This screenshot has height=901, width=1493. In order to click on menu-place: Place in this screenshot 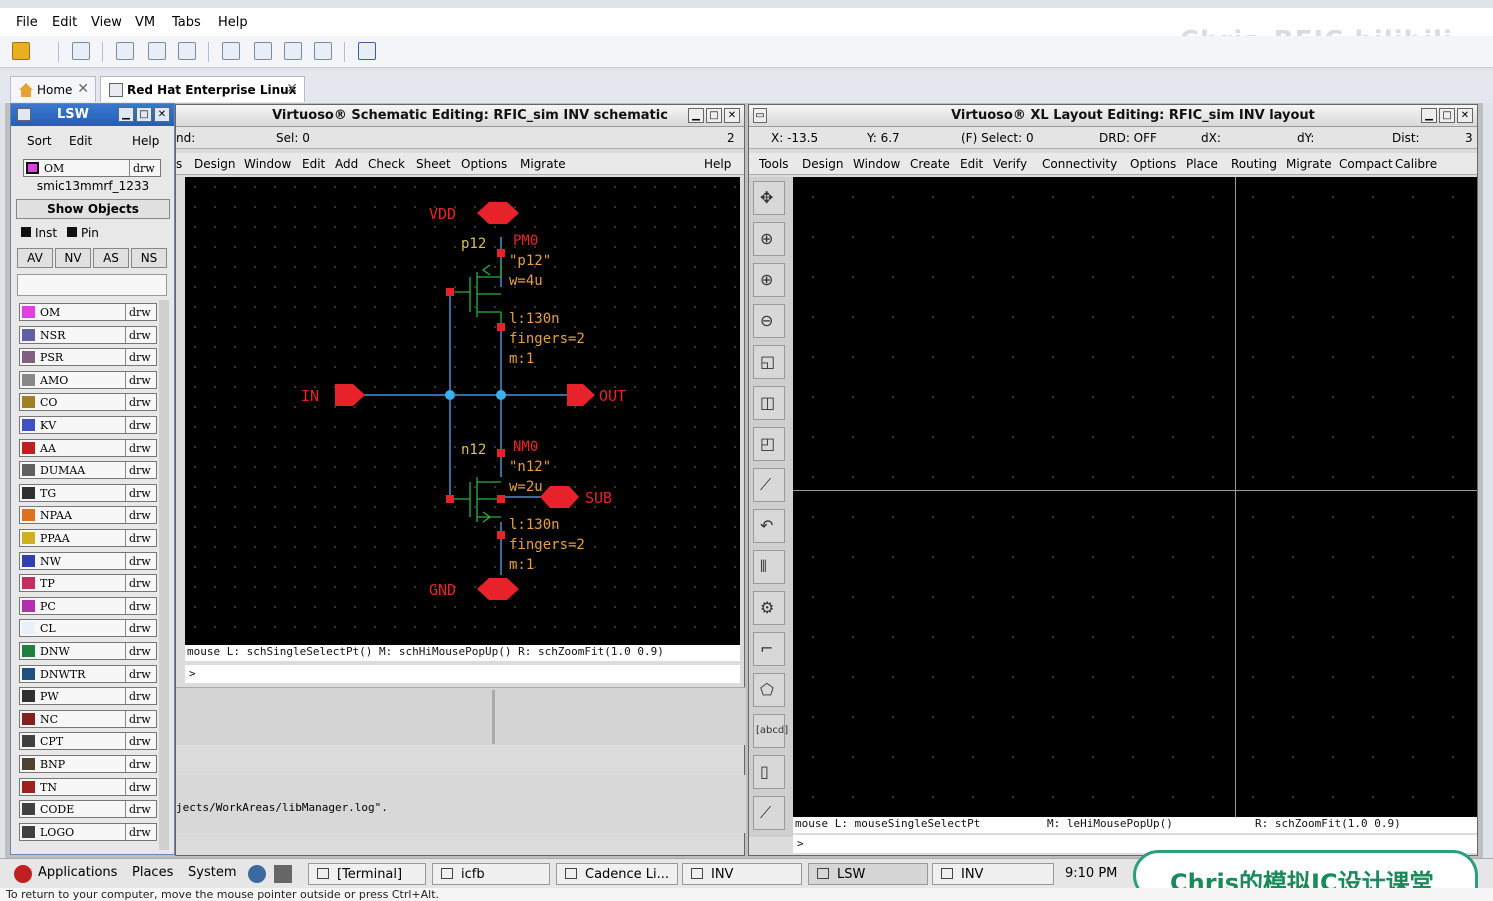, I will do `click(1202, 164)`.